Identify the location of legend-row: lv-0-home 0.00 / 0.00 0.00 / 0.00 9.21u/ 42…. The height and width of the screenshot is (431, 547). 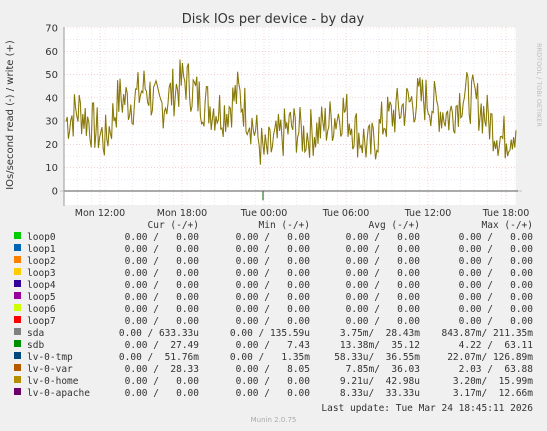
(273, 382).